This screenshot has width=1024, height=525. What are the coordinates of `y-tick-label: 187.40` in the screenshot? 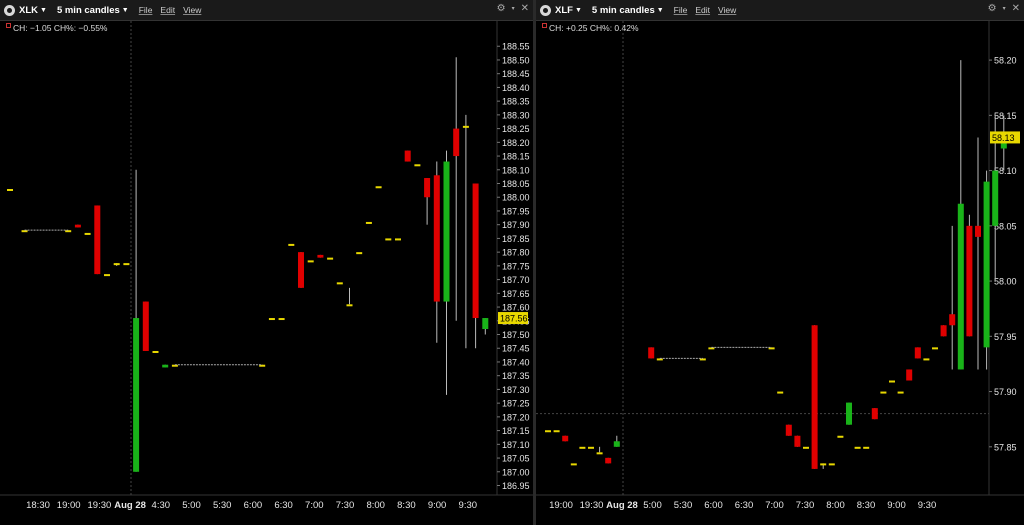 It's located at (516, 362).